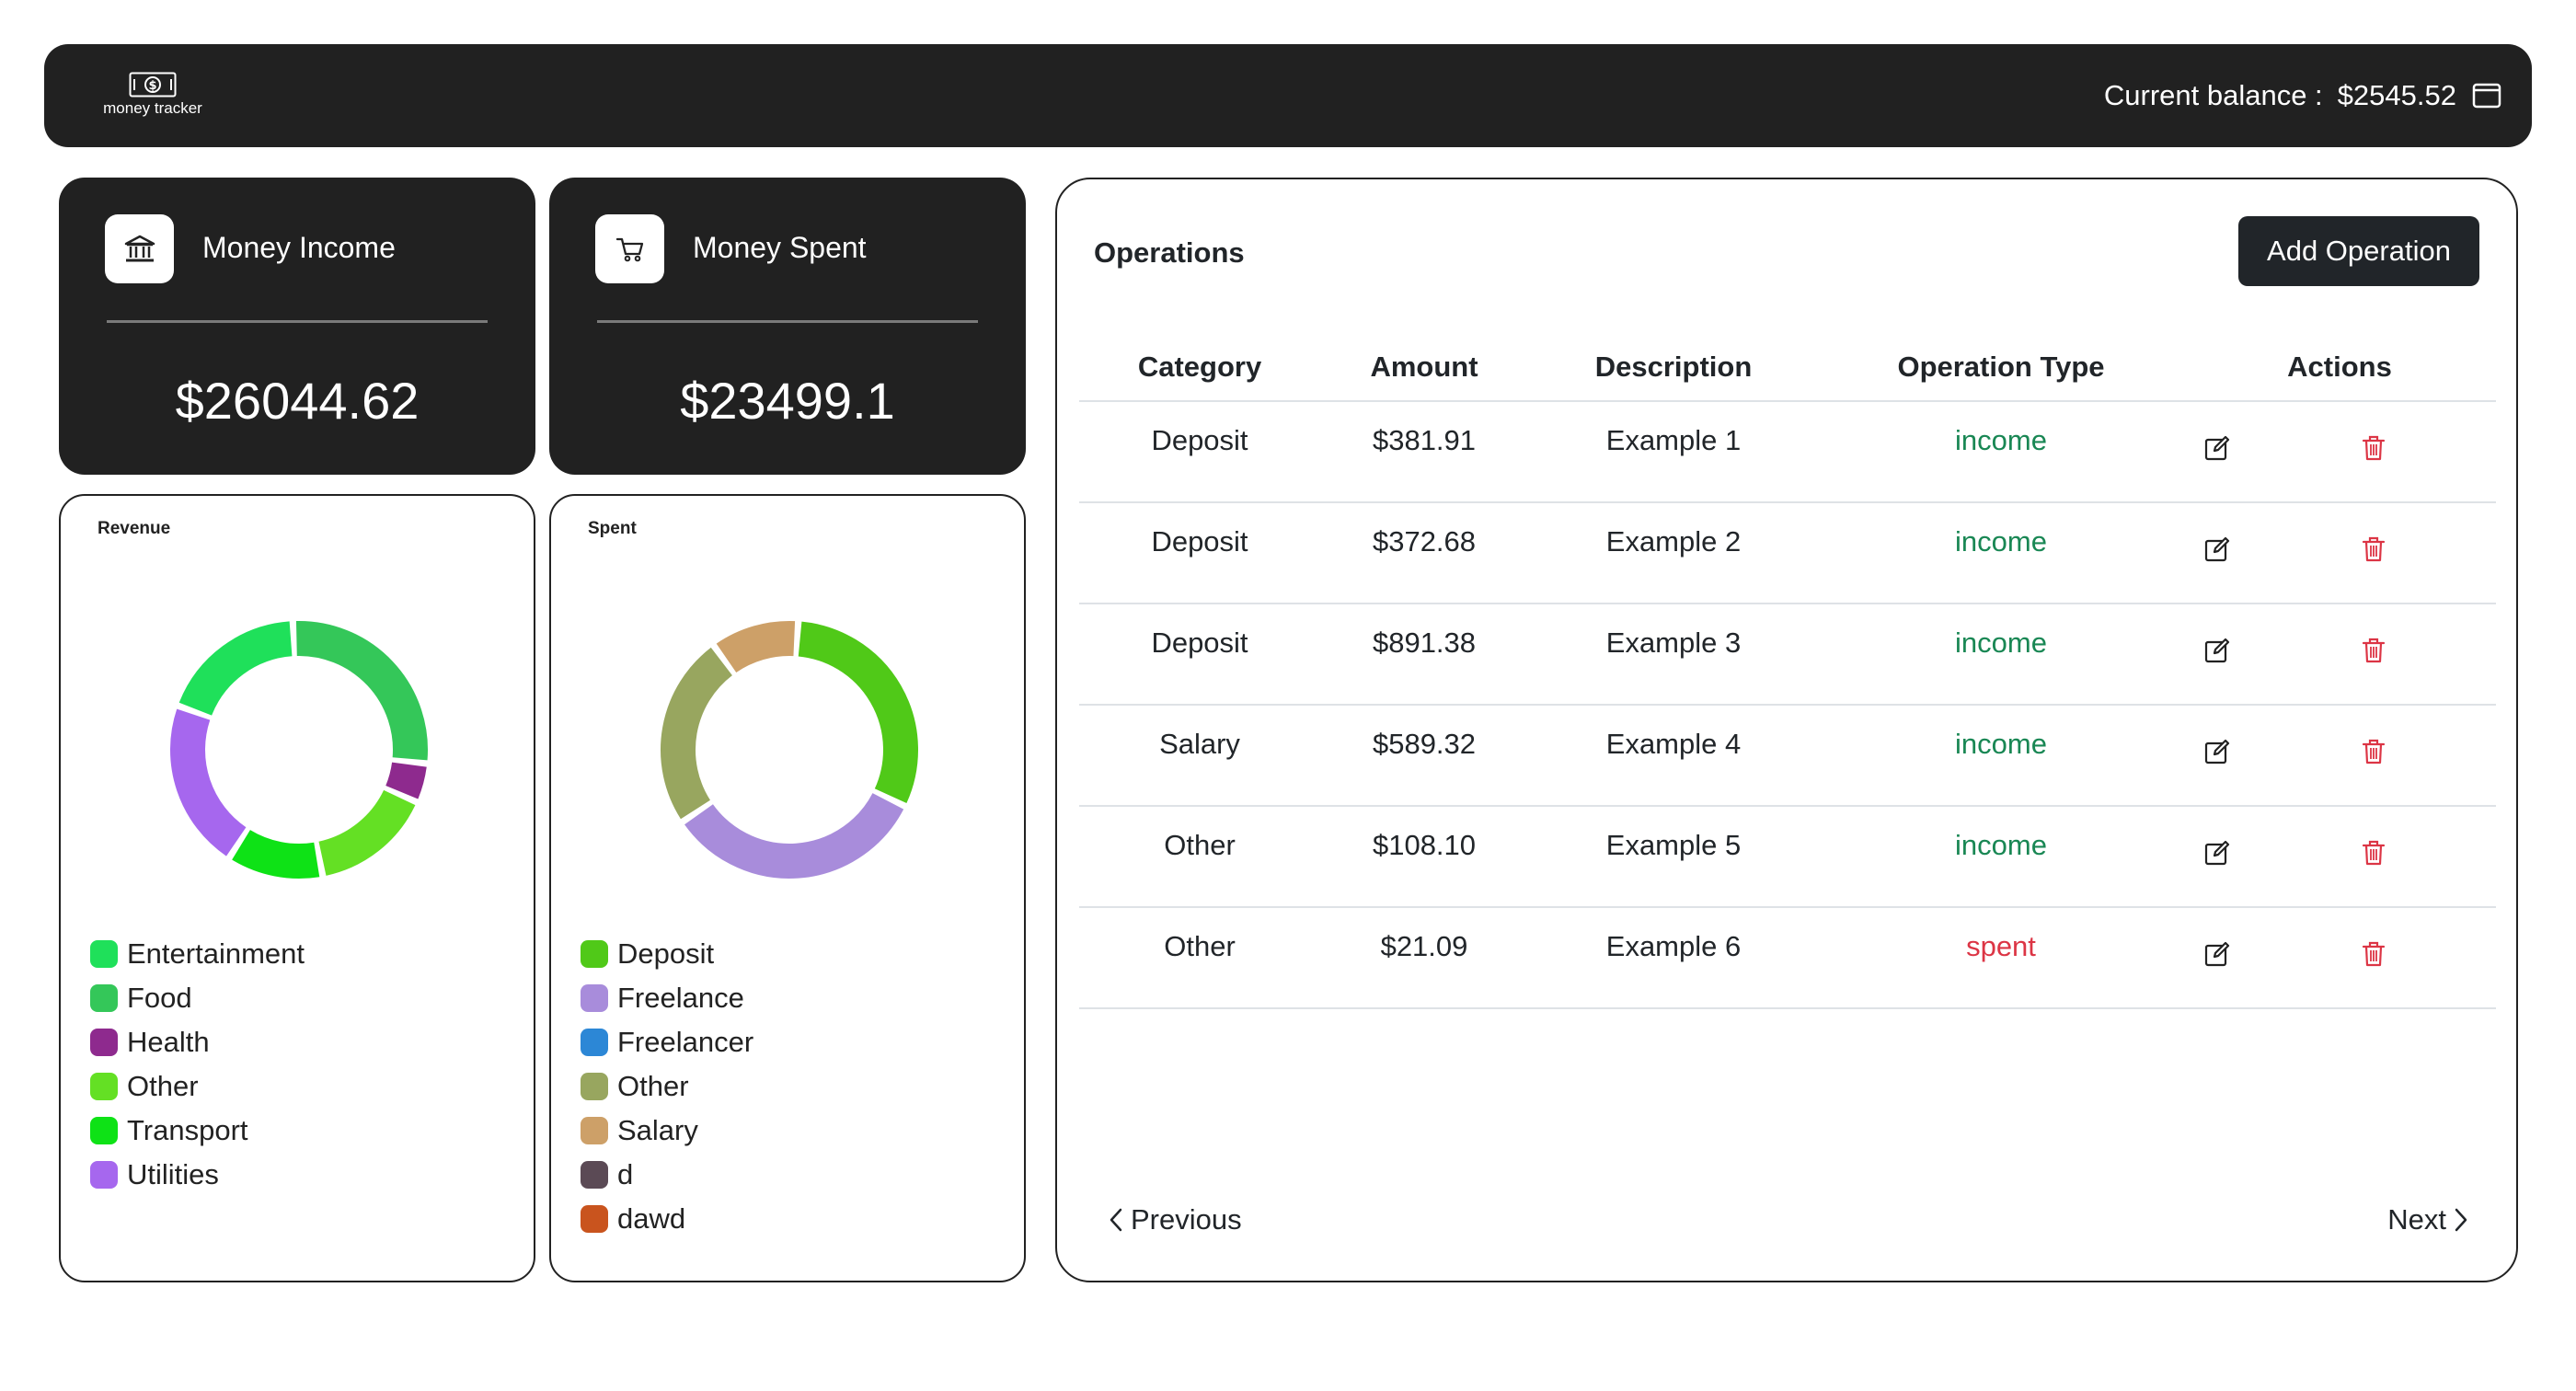 This screenshot has width=2576, height=1391. I want to click on legend-label: Freelance, so click(680, 998).